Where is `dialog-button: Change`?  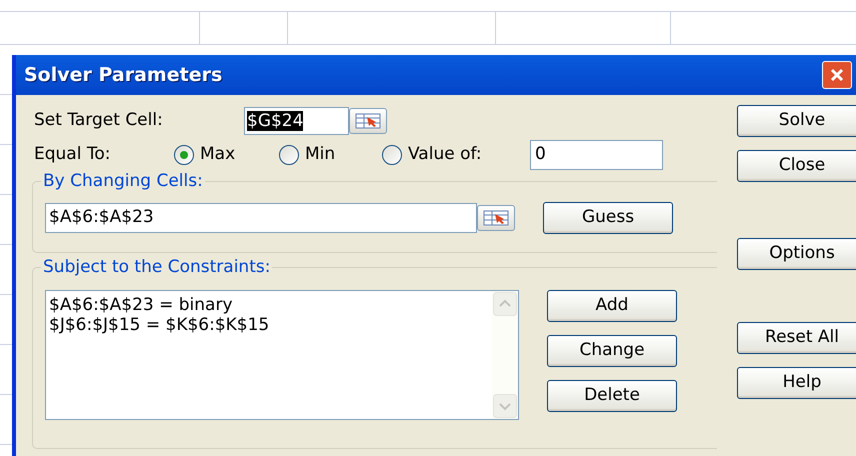 dialog-button: Change is located at coordinates (612, 351).